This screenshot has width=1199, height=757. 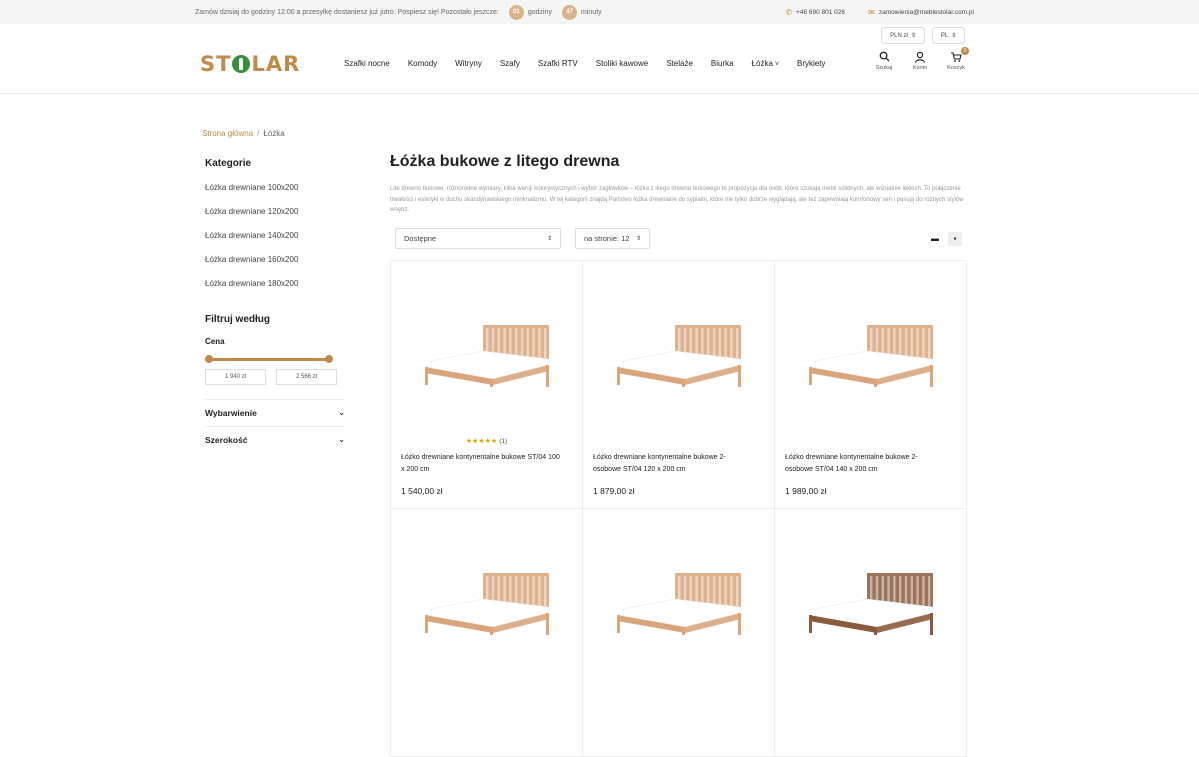 What do you see at coordinates (275, 283) in the screenshot?
I see `category-link: Łóżka drewniane 180x200` at bounding box center [275, 283].